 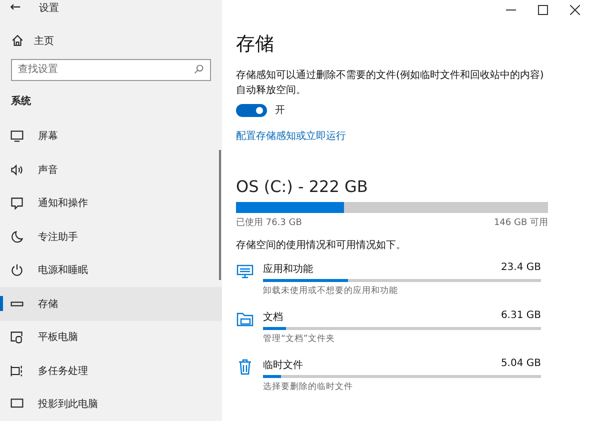 What do you see at coordinates (521, 223) in the screenshot?
I see `free-label: 146 GB 可用` at bounding box center [521, 223].